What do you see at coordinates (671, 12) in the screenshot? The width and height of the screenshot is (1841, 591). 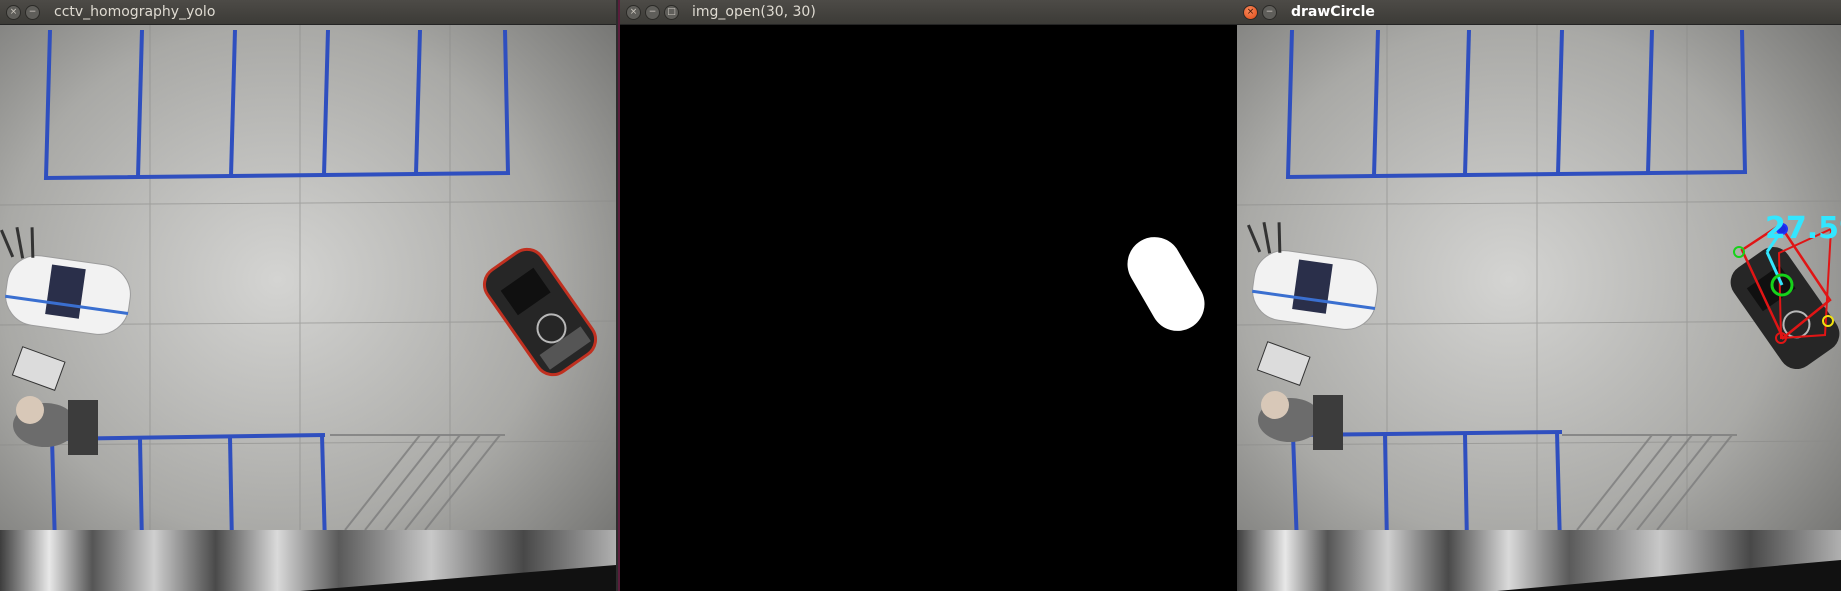 I see `maximize-icon: □` at bounding box center [671, 12].